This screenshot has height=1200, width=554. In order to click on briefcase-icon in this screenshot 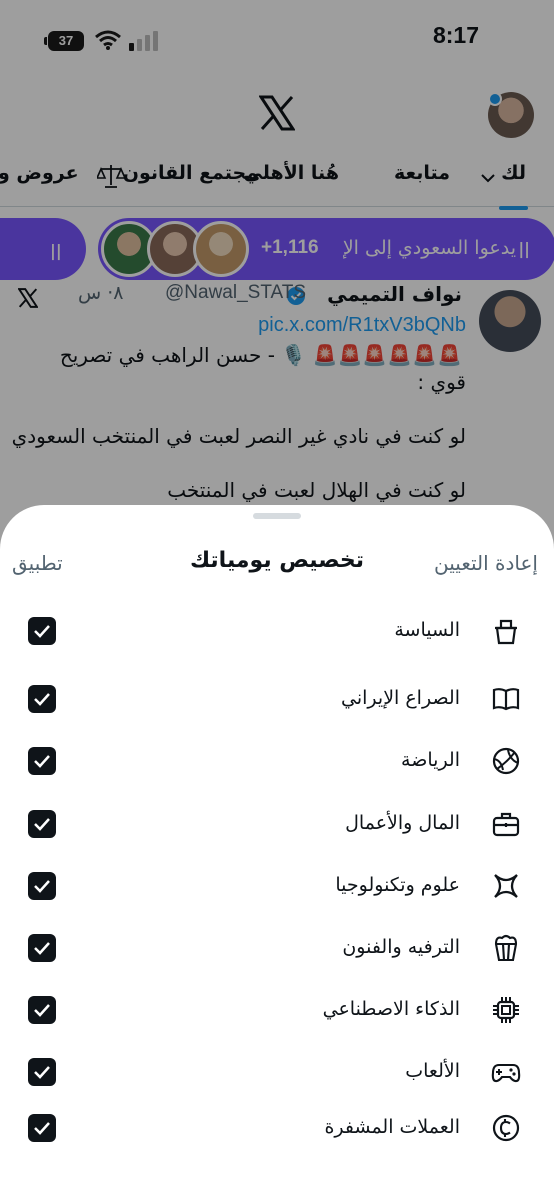, I will do `click(506, 824)`.